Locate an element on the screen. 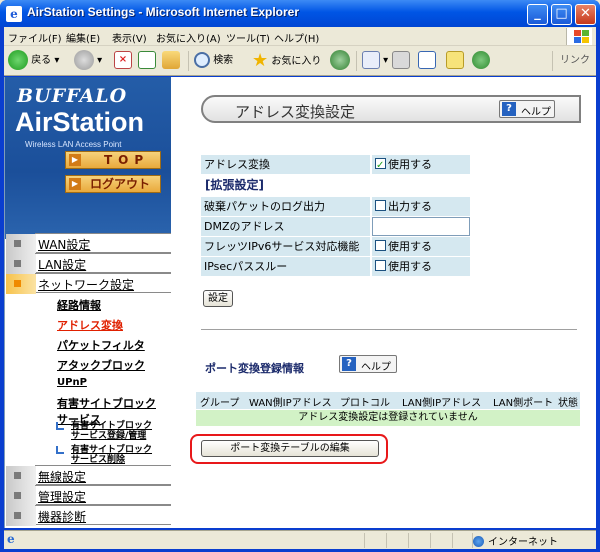 This screenshot has width=600, height=552. ipsec-checkbox-label: 使用する is located at coordinates (410, 266).